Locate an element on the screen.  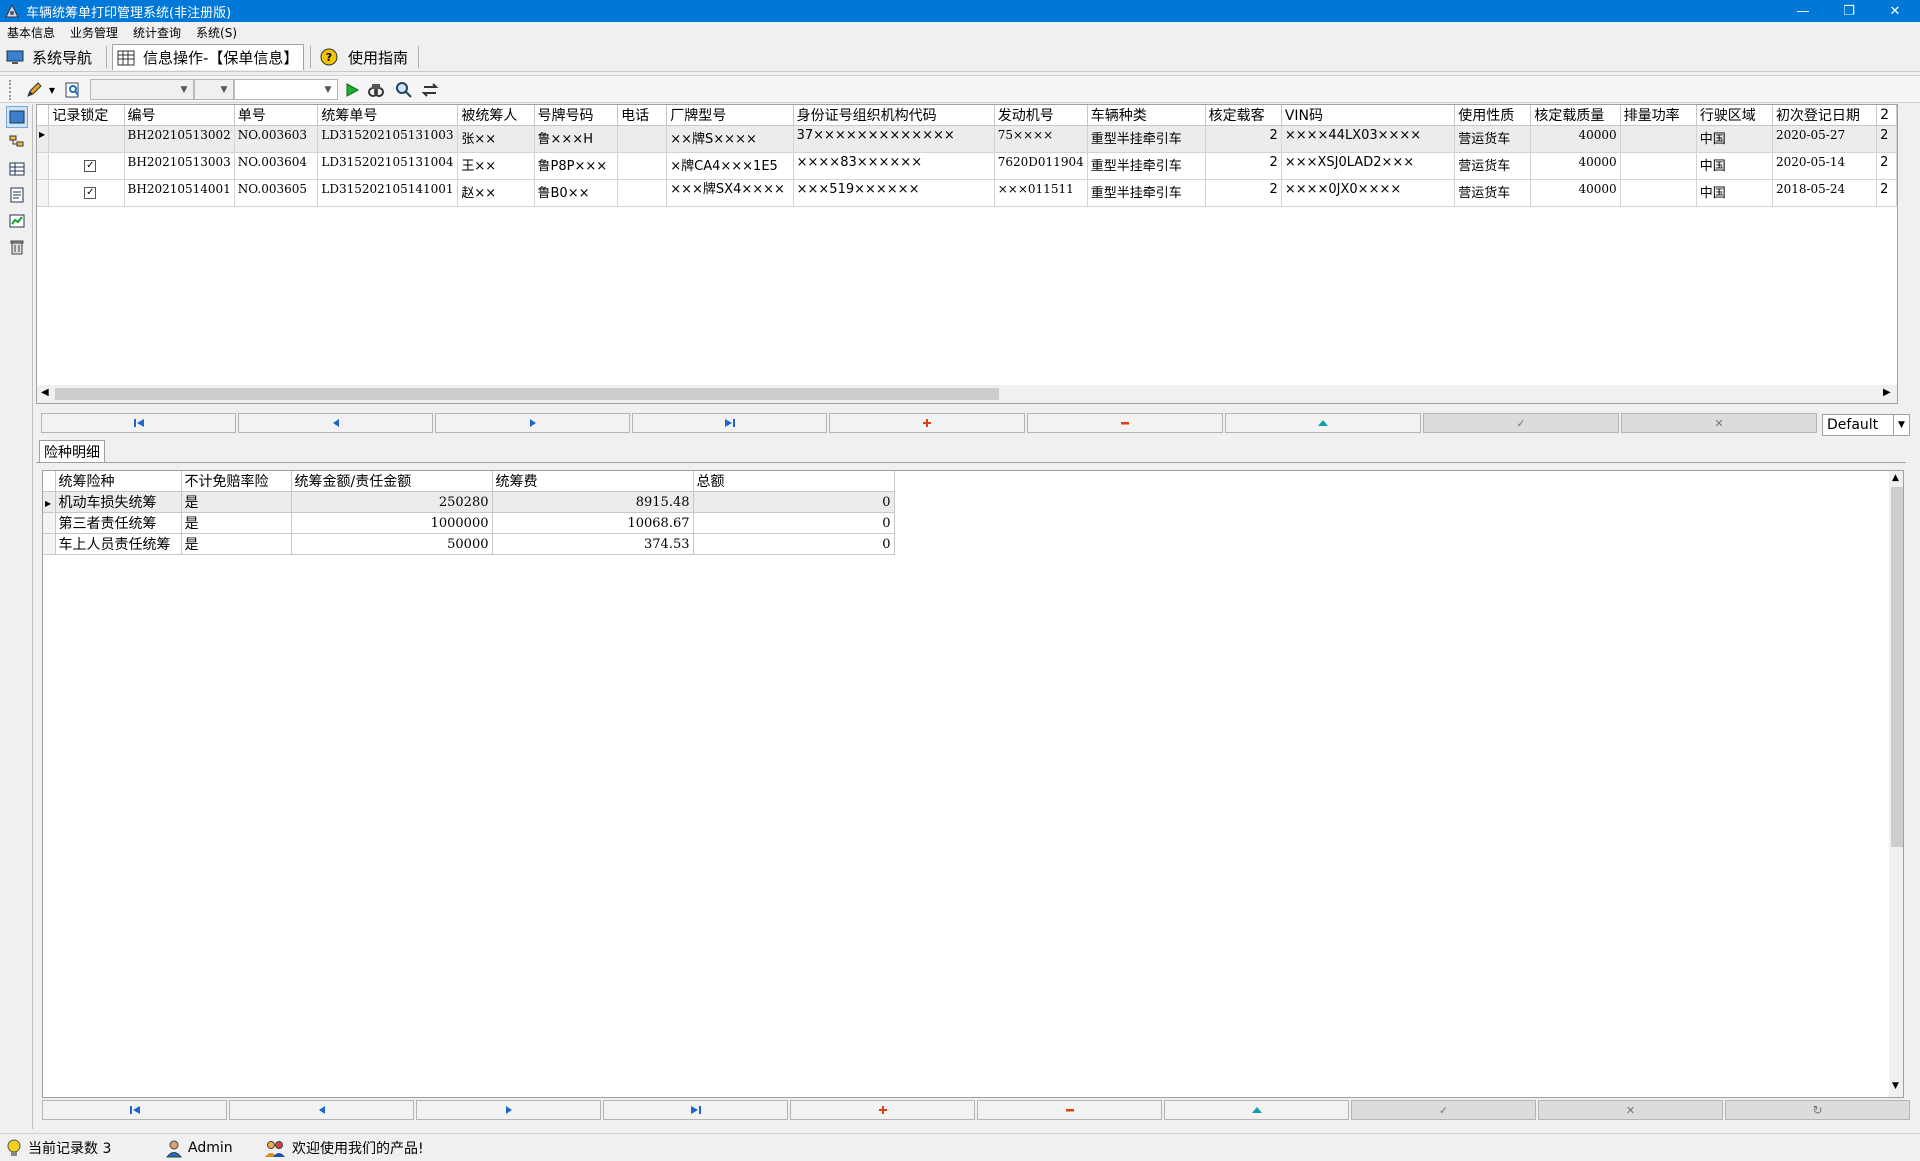
plate-cell: 鲁P8P××× is located at coordinates (576, 166).